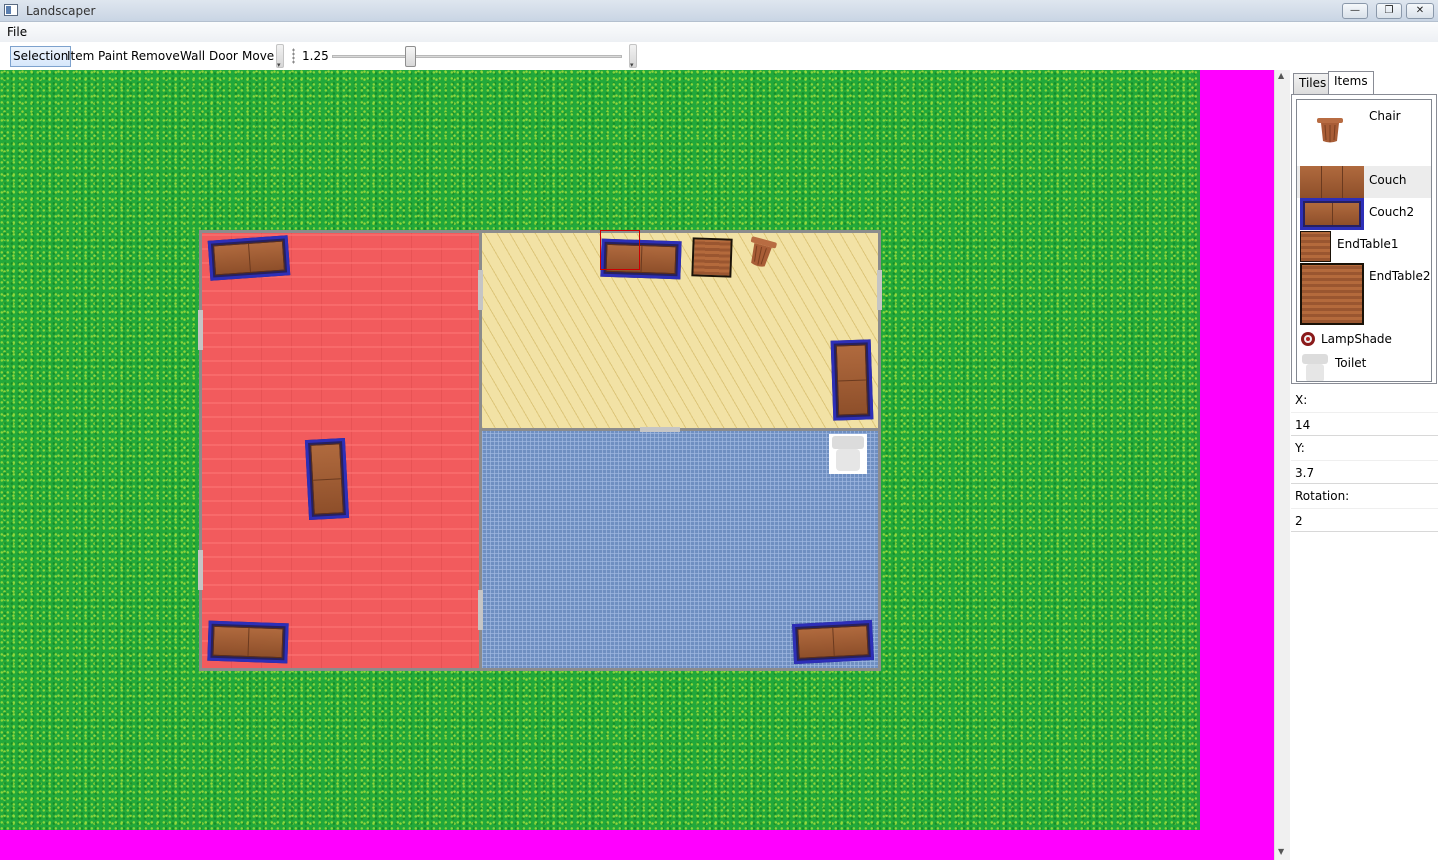 Image resolution: width=1438 pixels, height=860 pixels. Describe the element at coordinates (1332, 182) in the screenshot. I see `couch-icon` at that location.